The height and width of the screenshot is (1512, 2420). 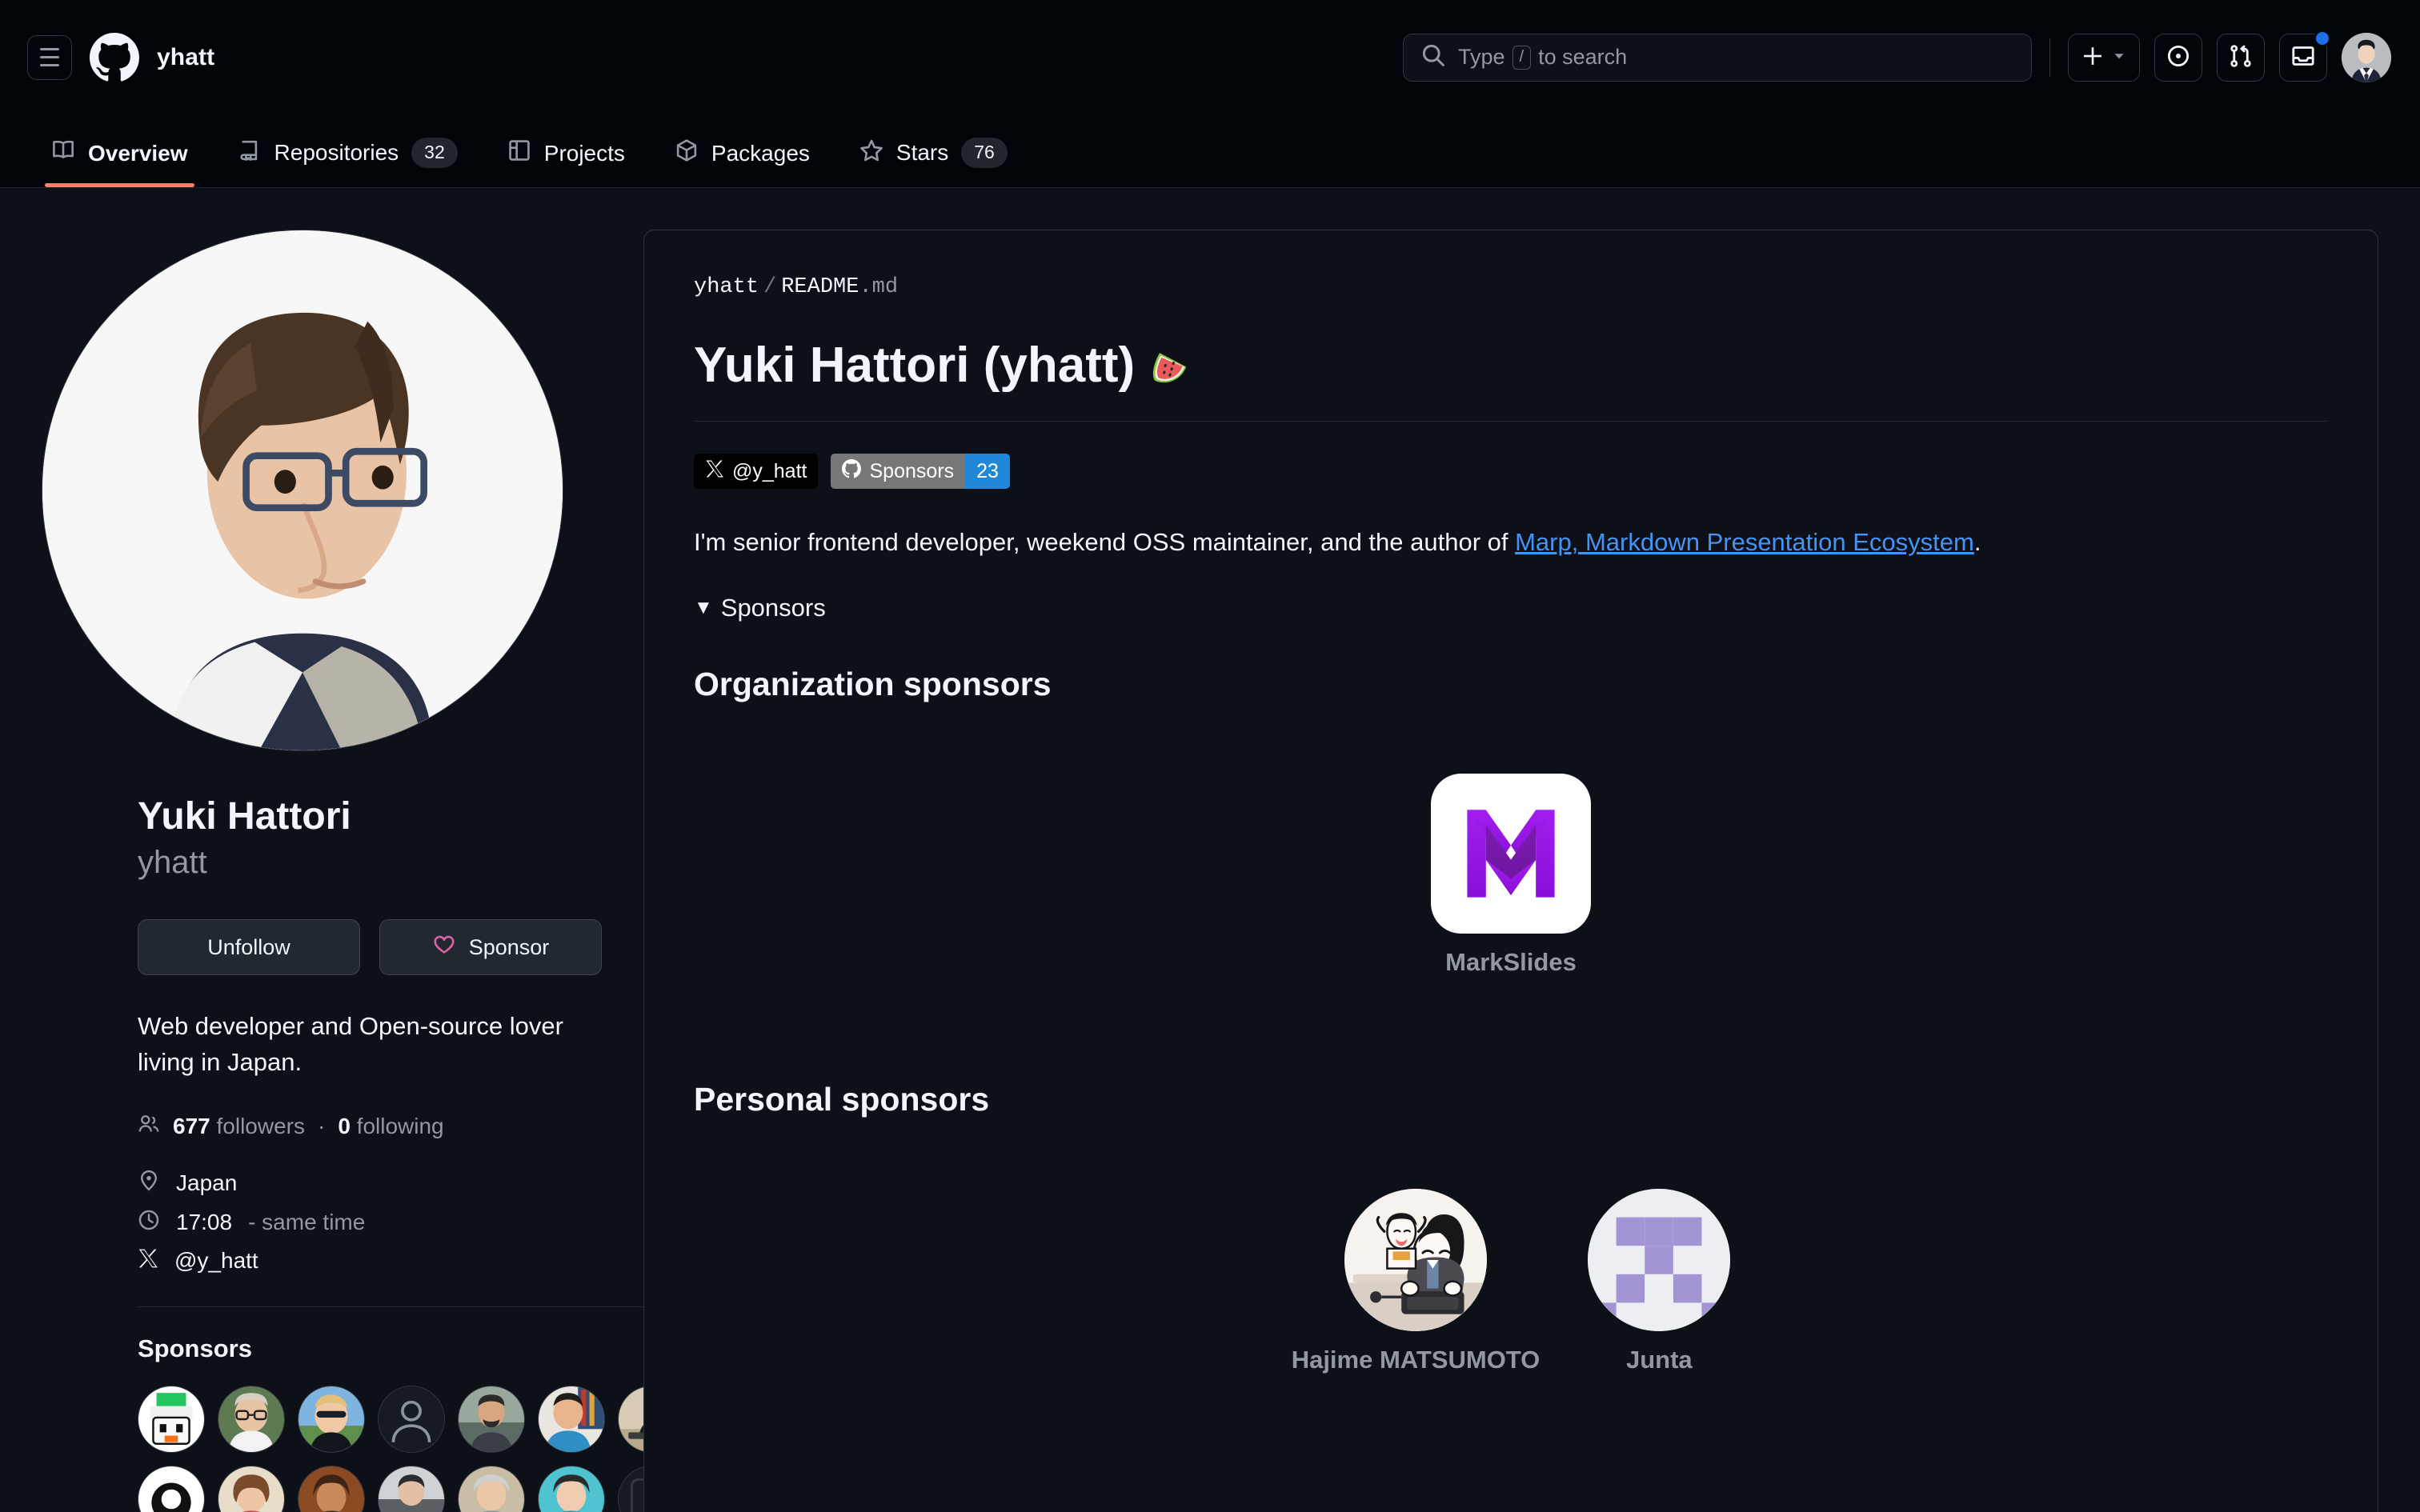 I want to click on personal-sponsor-junta: Junta, so click(x=1659, y=1281).